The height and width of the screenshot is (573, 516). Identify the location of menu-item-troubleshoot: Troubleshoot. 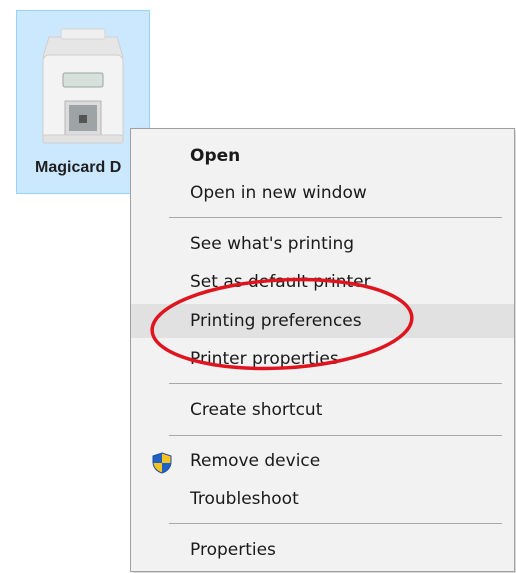
(322, 499).